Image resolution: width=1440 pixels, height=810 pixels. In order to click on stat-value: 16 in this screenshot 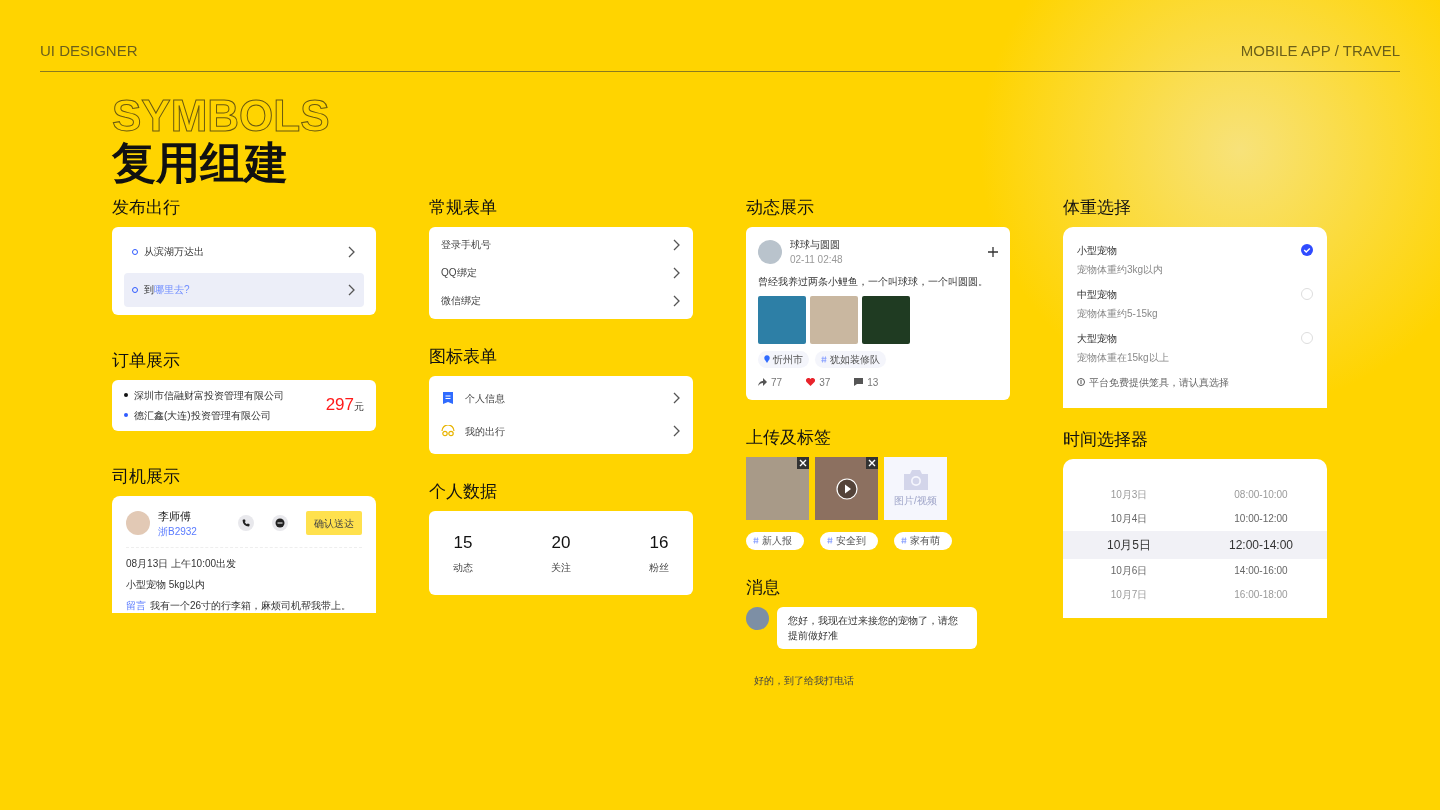, I will do `click(659, 543)`.